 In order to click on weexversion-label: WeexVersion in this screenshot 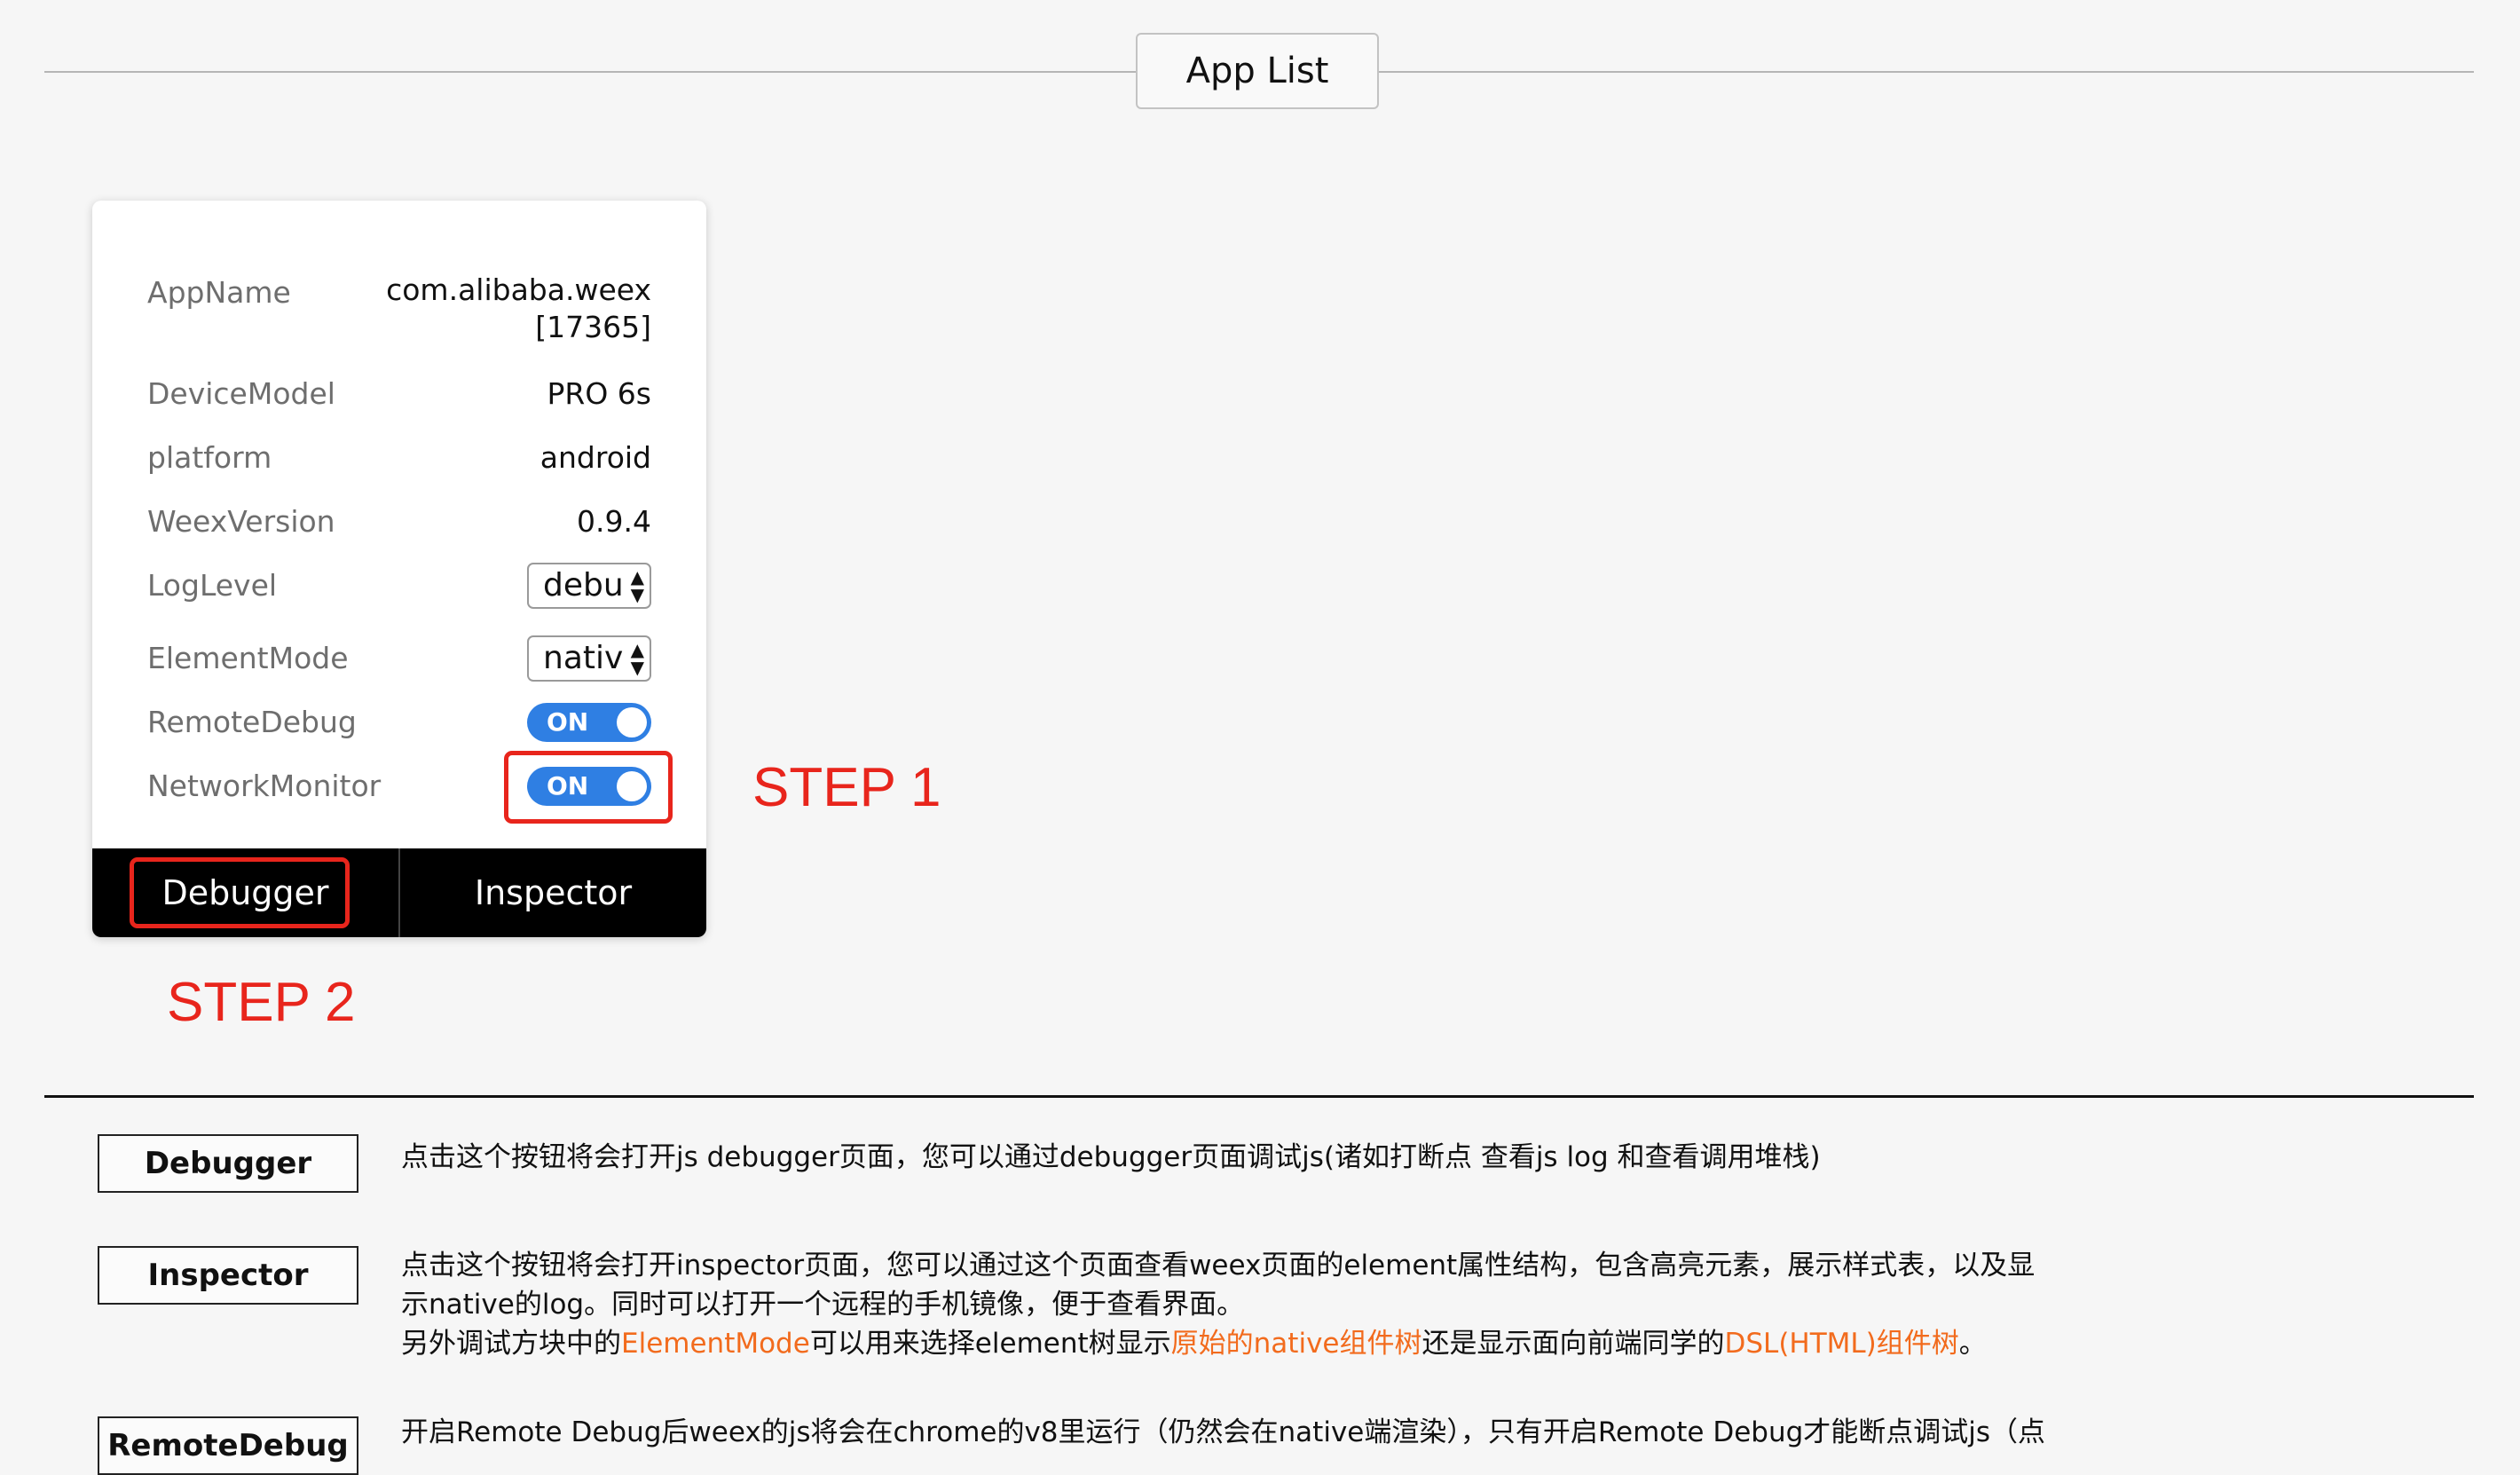, I will do `click(241, 521)`.